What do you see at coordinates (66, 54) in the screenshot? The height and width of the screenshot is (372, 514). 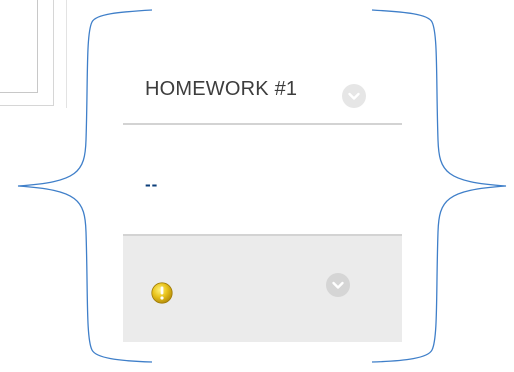 I see `adjacent-panel-edge` at bounding box center [66, 54].